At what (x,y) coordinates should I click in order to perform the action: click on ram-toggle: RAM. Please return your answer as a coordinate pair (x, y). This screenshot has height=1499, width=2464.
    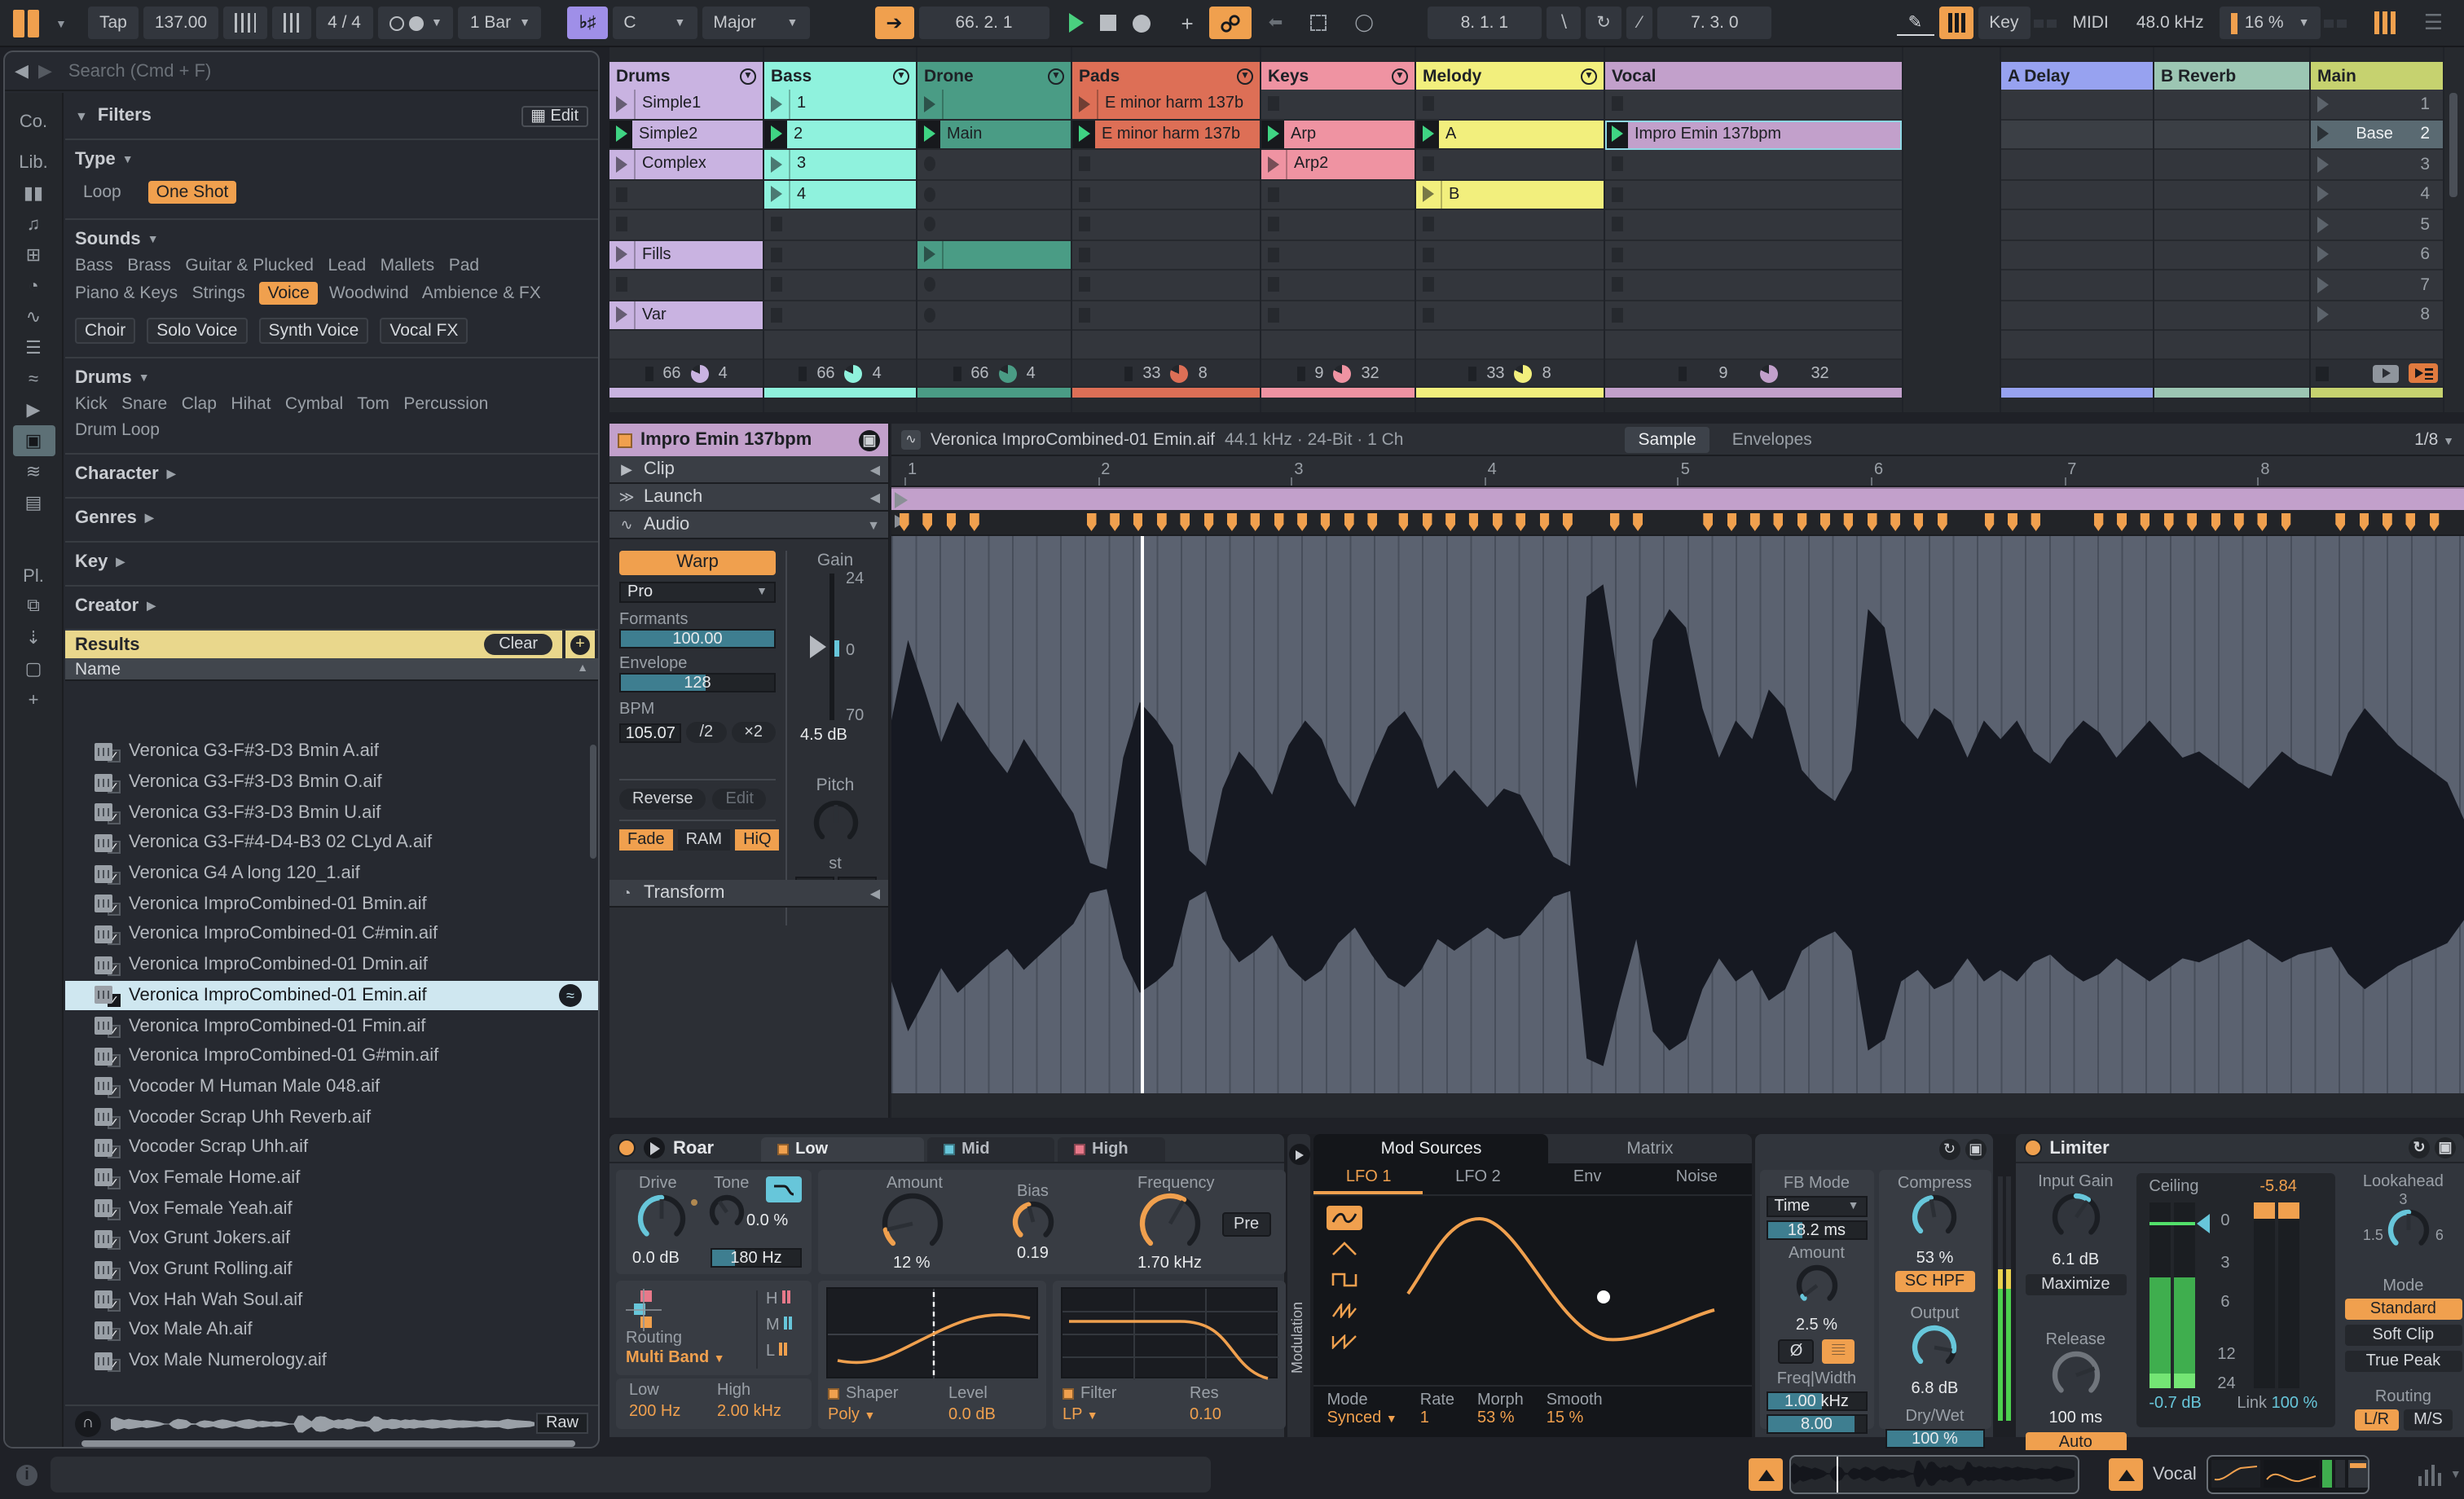
    Looking at the image, I should click on (704, 840).